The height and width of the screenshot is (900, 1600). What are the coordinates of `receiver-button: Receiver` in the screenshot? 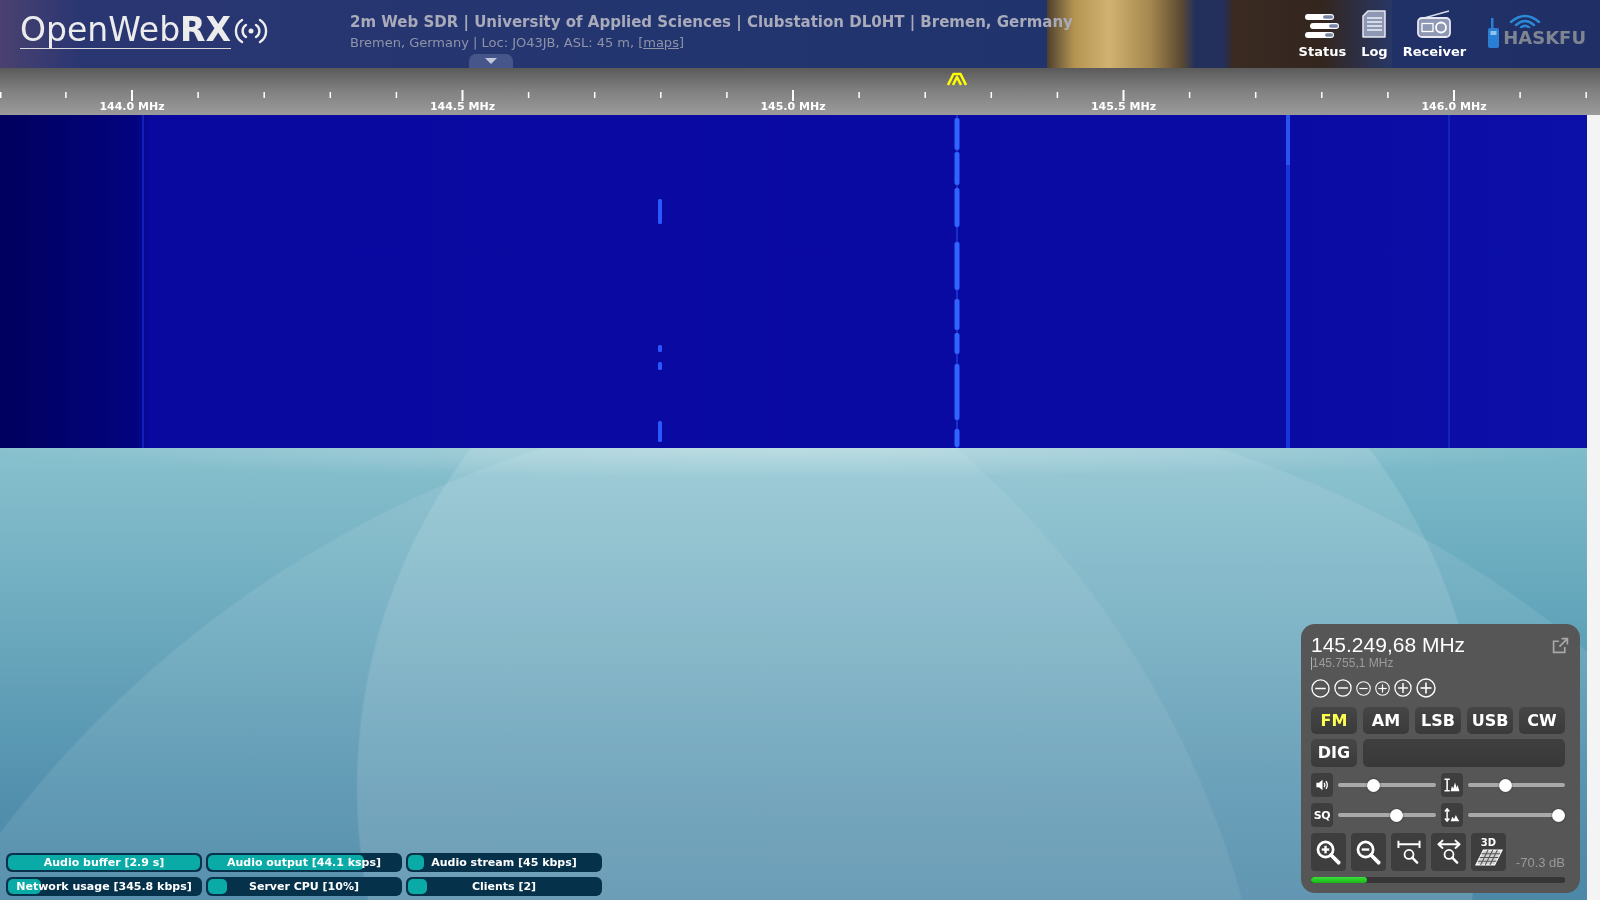 It's located at (1434, 34).